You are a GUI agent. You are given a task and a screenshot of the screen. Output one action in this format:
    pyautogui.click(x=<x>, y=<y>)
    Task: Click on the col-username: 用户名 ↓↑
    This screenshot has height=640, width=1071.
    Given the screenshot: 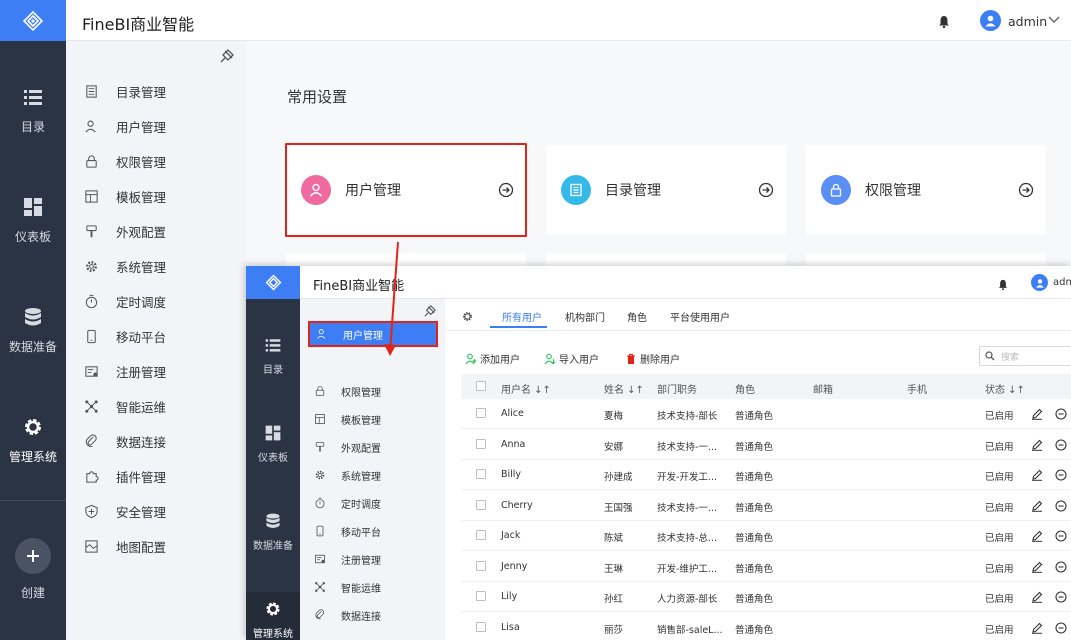 What is the action you would take?
    pyautogui.click(x=526, y=388)
    